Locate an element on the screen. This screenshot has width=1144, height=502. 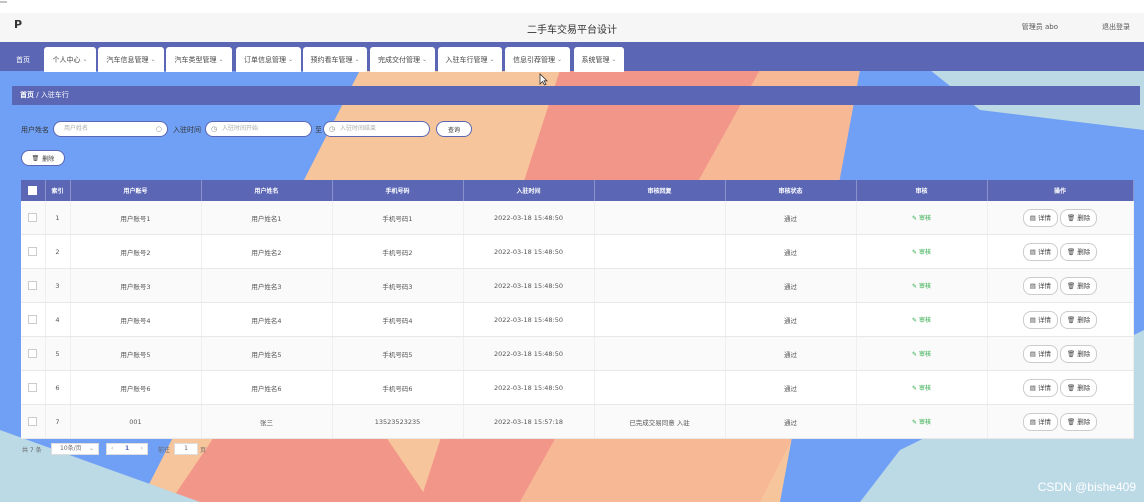
phone-cell: 13523523235 is located at coordinates (398, 421).